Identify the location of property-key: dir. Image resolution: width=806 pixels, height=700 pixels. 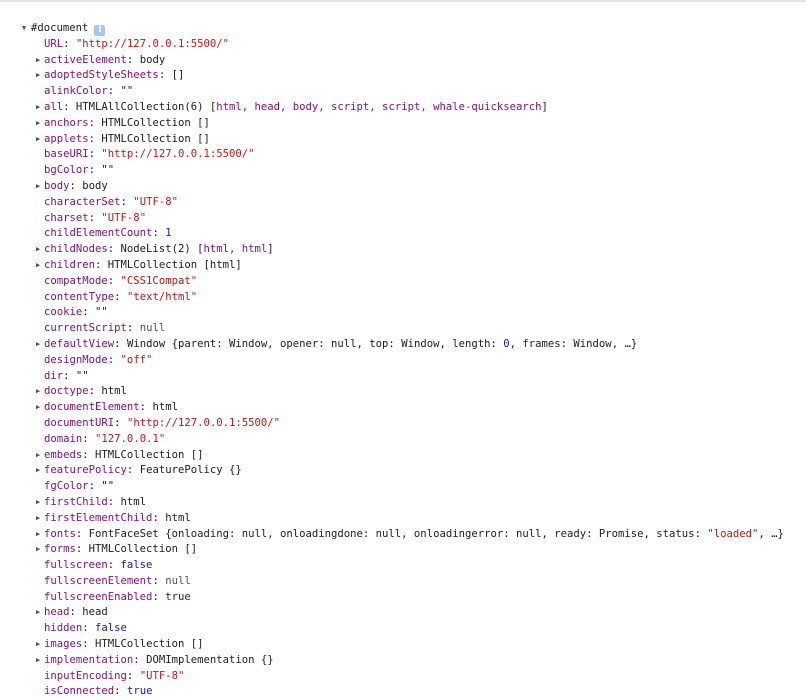
(54, 375).